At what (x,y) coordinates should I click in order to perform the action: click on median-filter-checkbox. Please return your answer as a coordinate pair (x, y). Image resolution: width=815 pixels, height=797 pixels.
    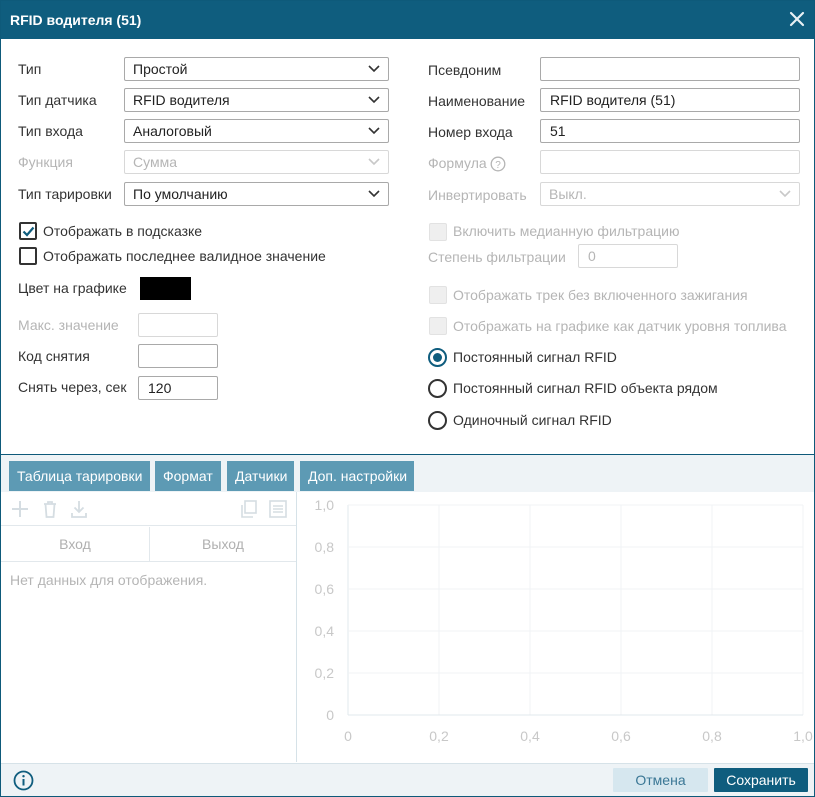
    Looking at the image, I should click on (438, 232).